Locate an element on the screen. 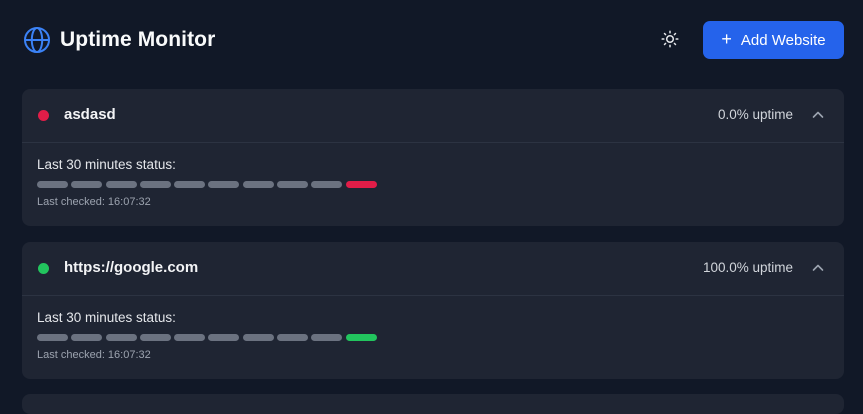 The height and width of the screenshot is (414, 863). sun-icon is located at coordinates (670, 41).